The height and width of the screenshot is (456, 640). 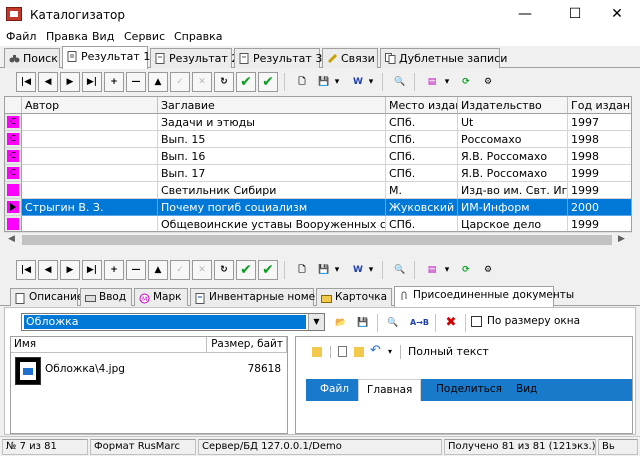 I want to click on minimize-button: —, so click(x=525, y=14).